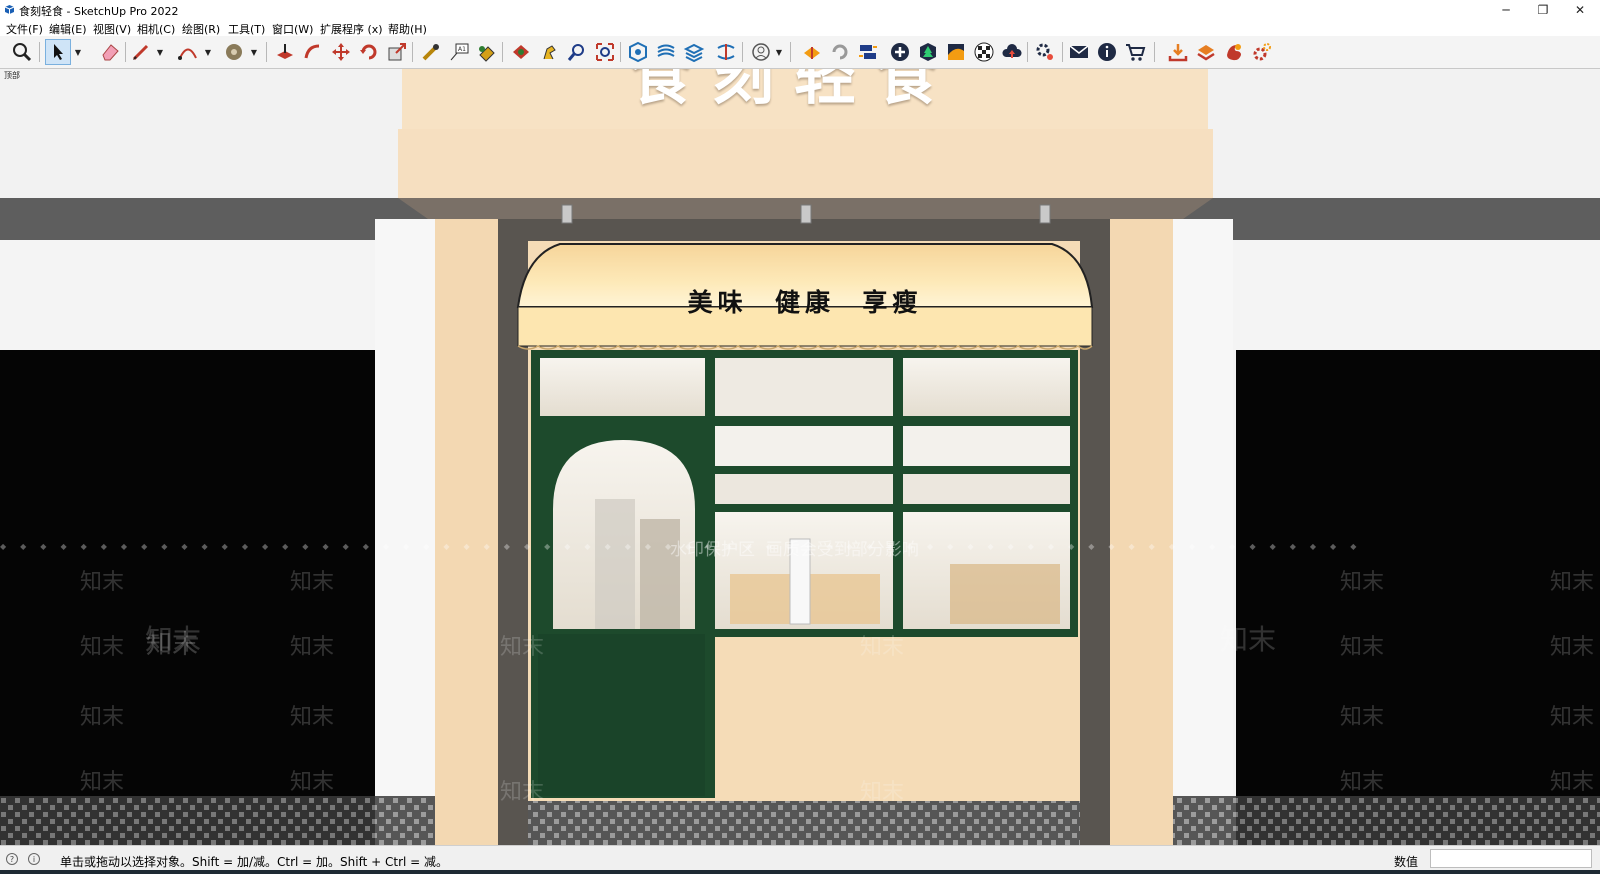 The height and width of the screenshot is (874, 1600). What do you see at coordinates (188, 52) in the screenshot?
I see `arc-icon` at bounding box center [188, 52].